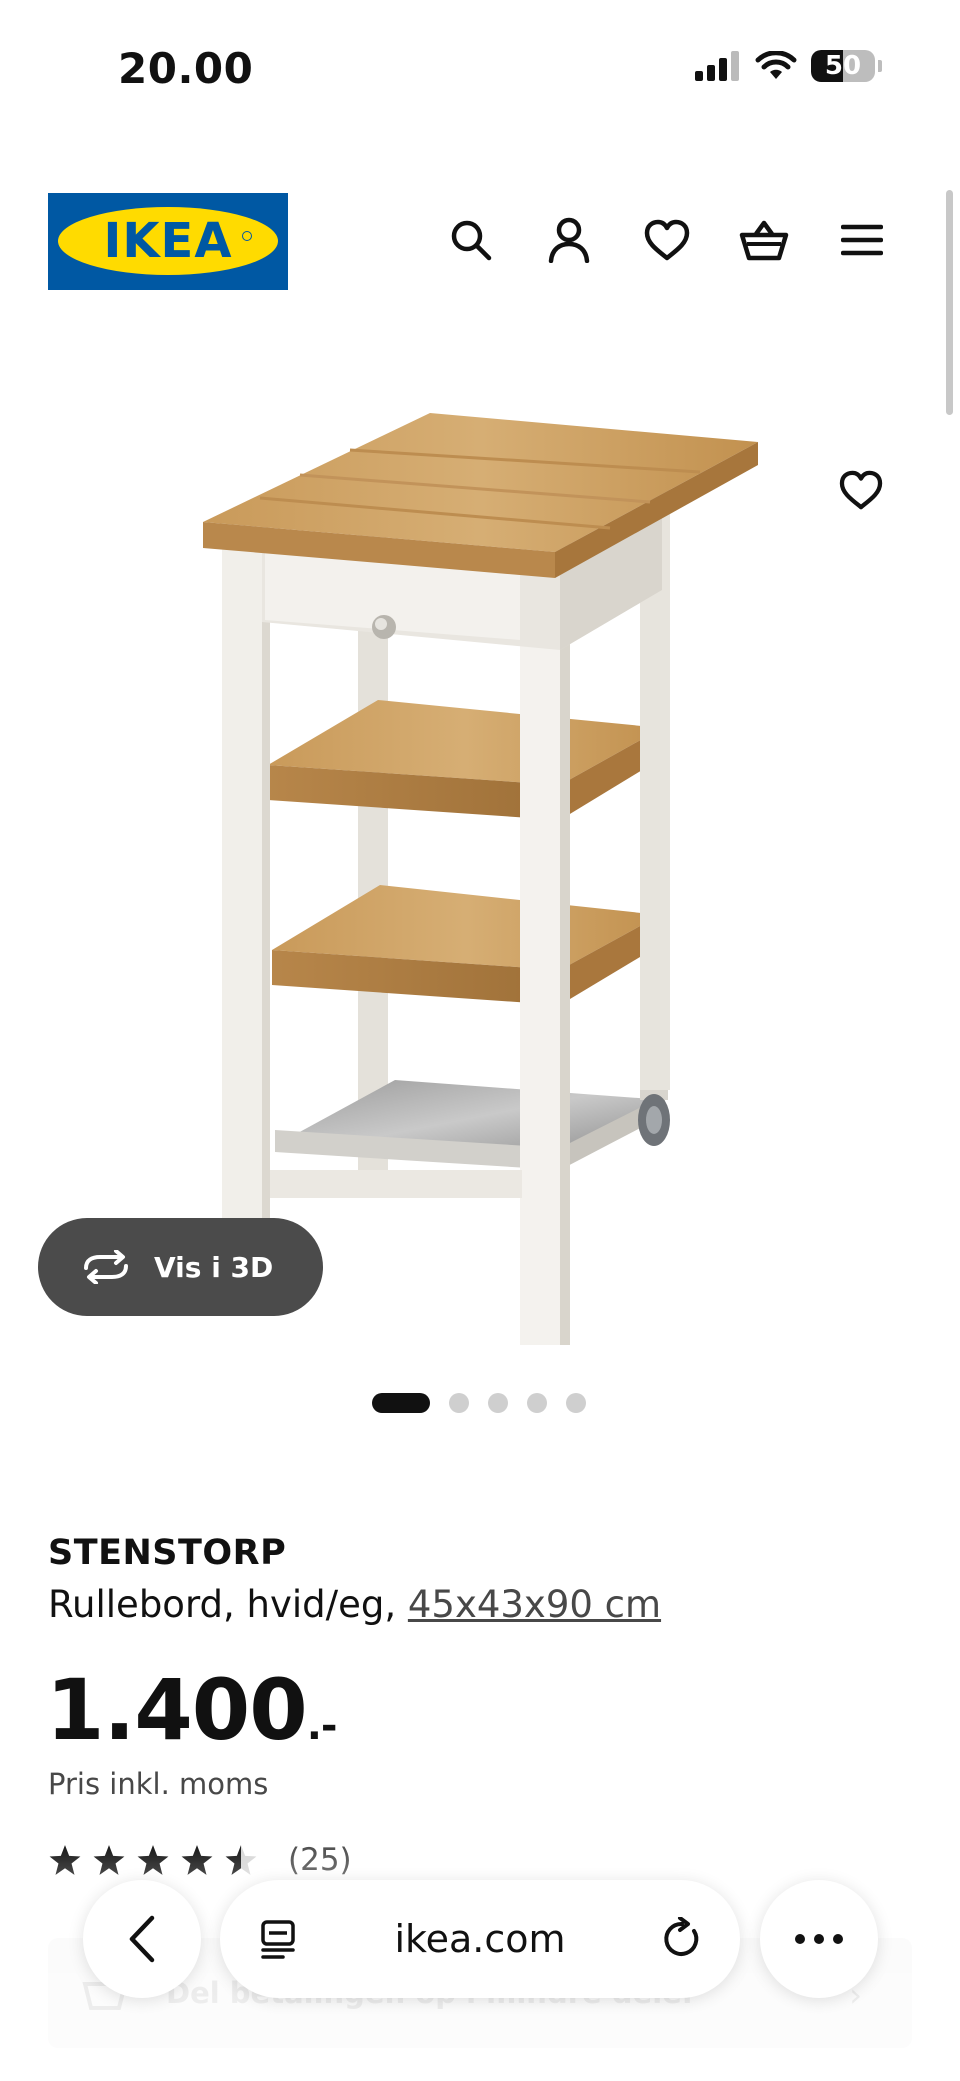 The height and width of the screenshot is (2081, 960). I want to click on price-main: 1.400, so click(177, 1710).